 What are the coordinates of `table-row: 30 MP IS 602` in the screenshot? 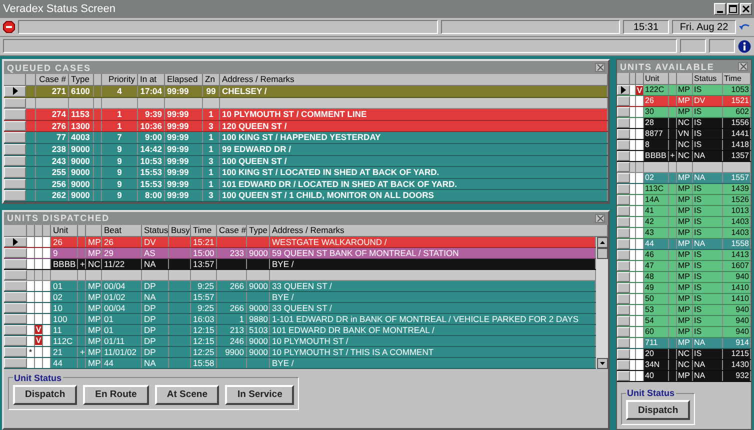 It's located at (684, 112).